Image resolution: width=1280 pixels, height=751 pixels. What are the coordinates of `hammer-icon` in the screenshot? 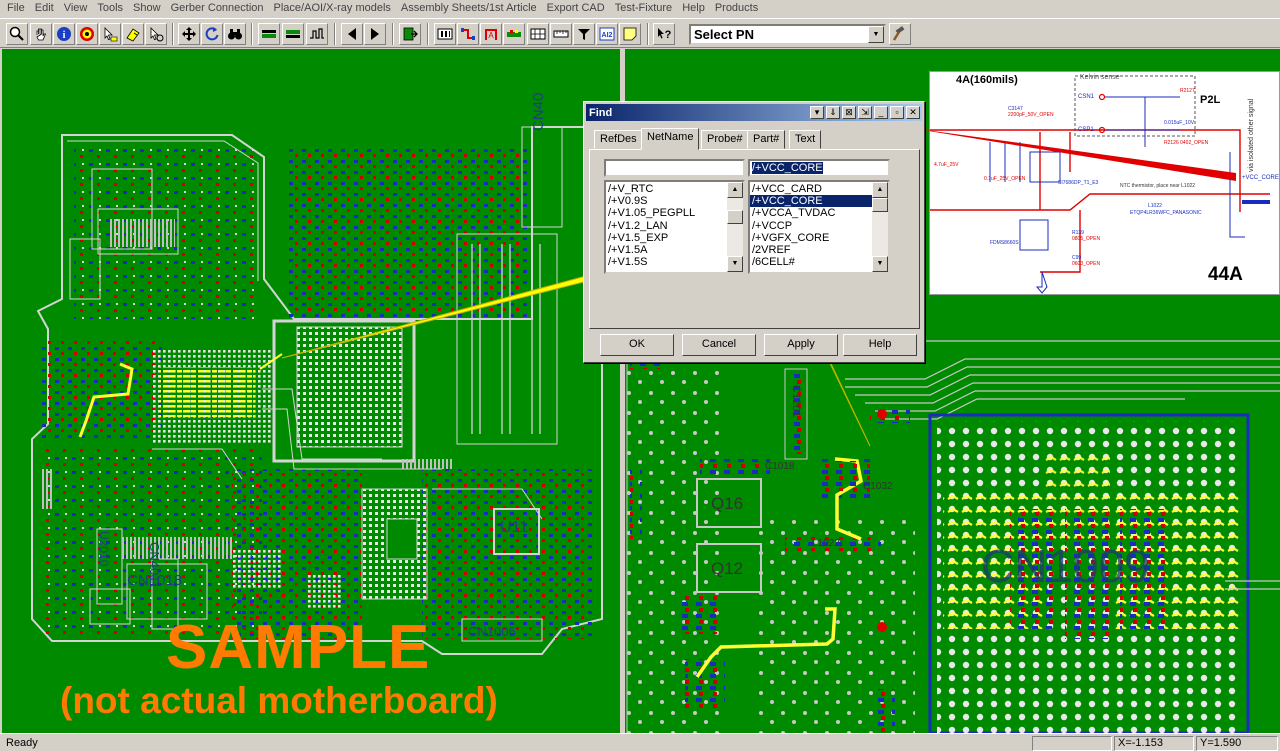 It's located at (900, 34).